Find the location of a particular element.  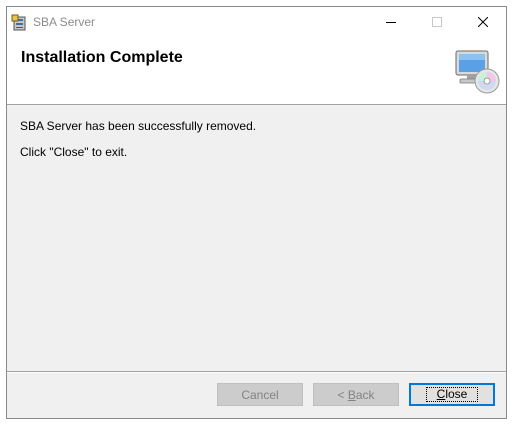

cancel-button: Cancel is located at coordinates (260, 394).